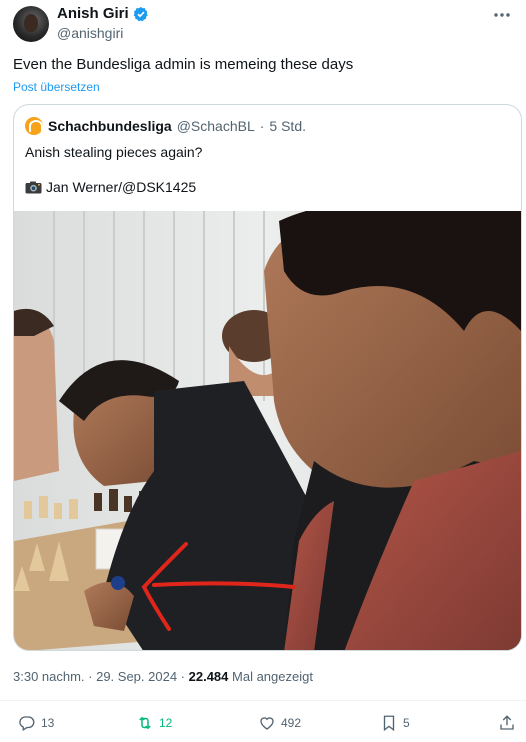  Describe the element at coordinates (121, 187) in the screenshot. I see `photo-credit-text: Jan Werner/@DSK1425` at that location.